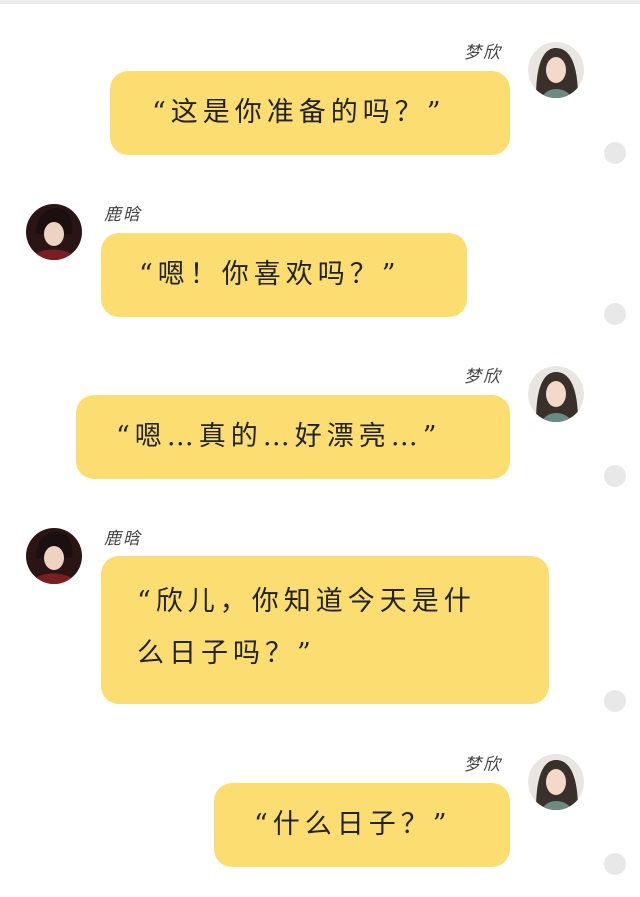 This screenshot has height=897, width=640. What do you see at coordinates (299, 112) in the screenshot?
I see `message-text: “这是你准备的吗？”` at bounding box center [299, 112].